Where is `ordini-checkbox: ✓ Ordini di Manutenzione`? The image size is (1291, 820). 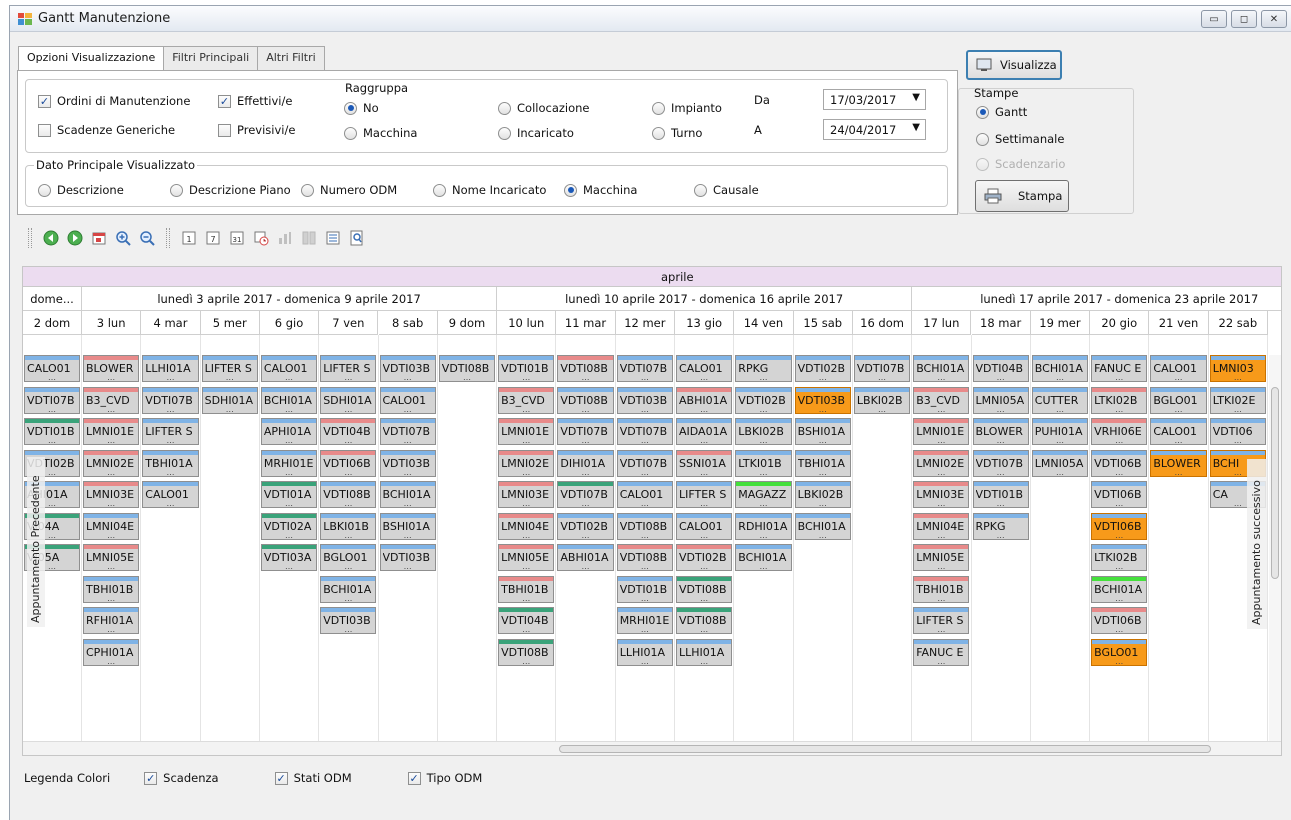 ordini-checkbox: ✓ Ordini di Manutenzione is located at coordinates (114, 101).